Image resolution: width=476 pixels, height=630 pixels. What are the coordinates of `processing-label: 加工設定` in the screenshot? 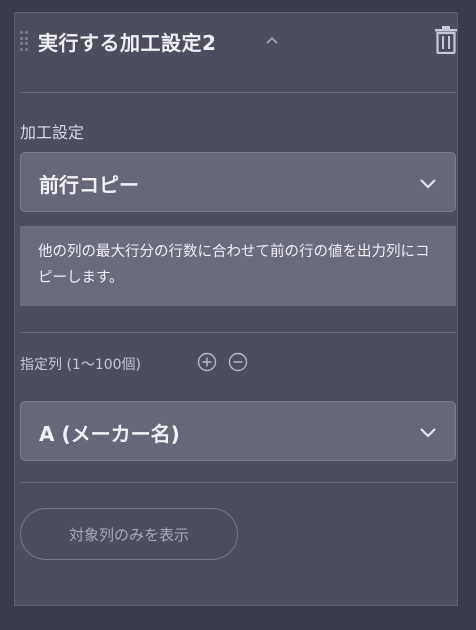 It's located at (52, 132).